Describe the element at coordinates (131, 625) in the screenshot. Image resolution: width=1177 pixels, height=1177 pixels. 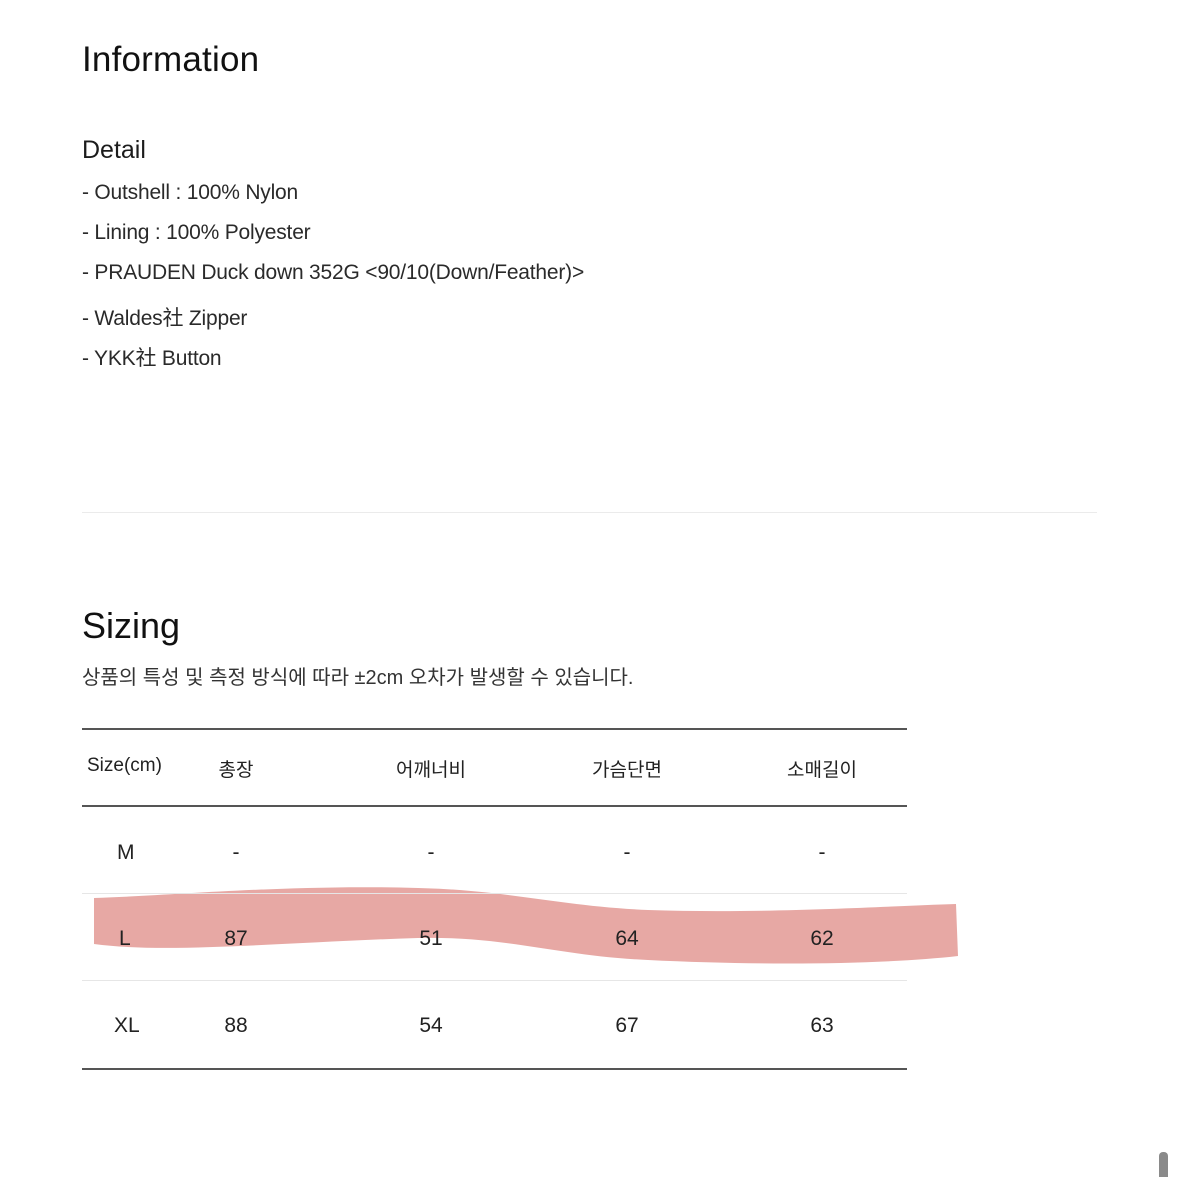
I see `sizing-heading: Sizing` at that location.